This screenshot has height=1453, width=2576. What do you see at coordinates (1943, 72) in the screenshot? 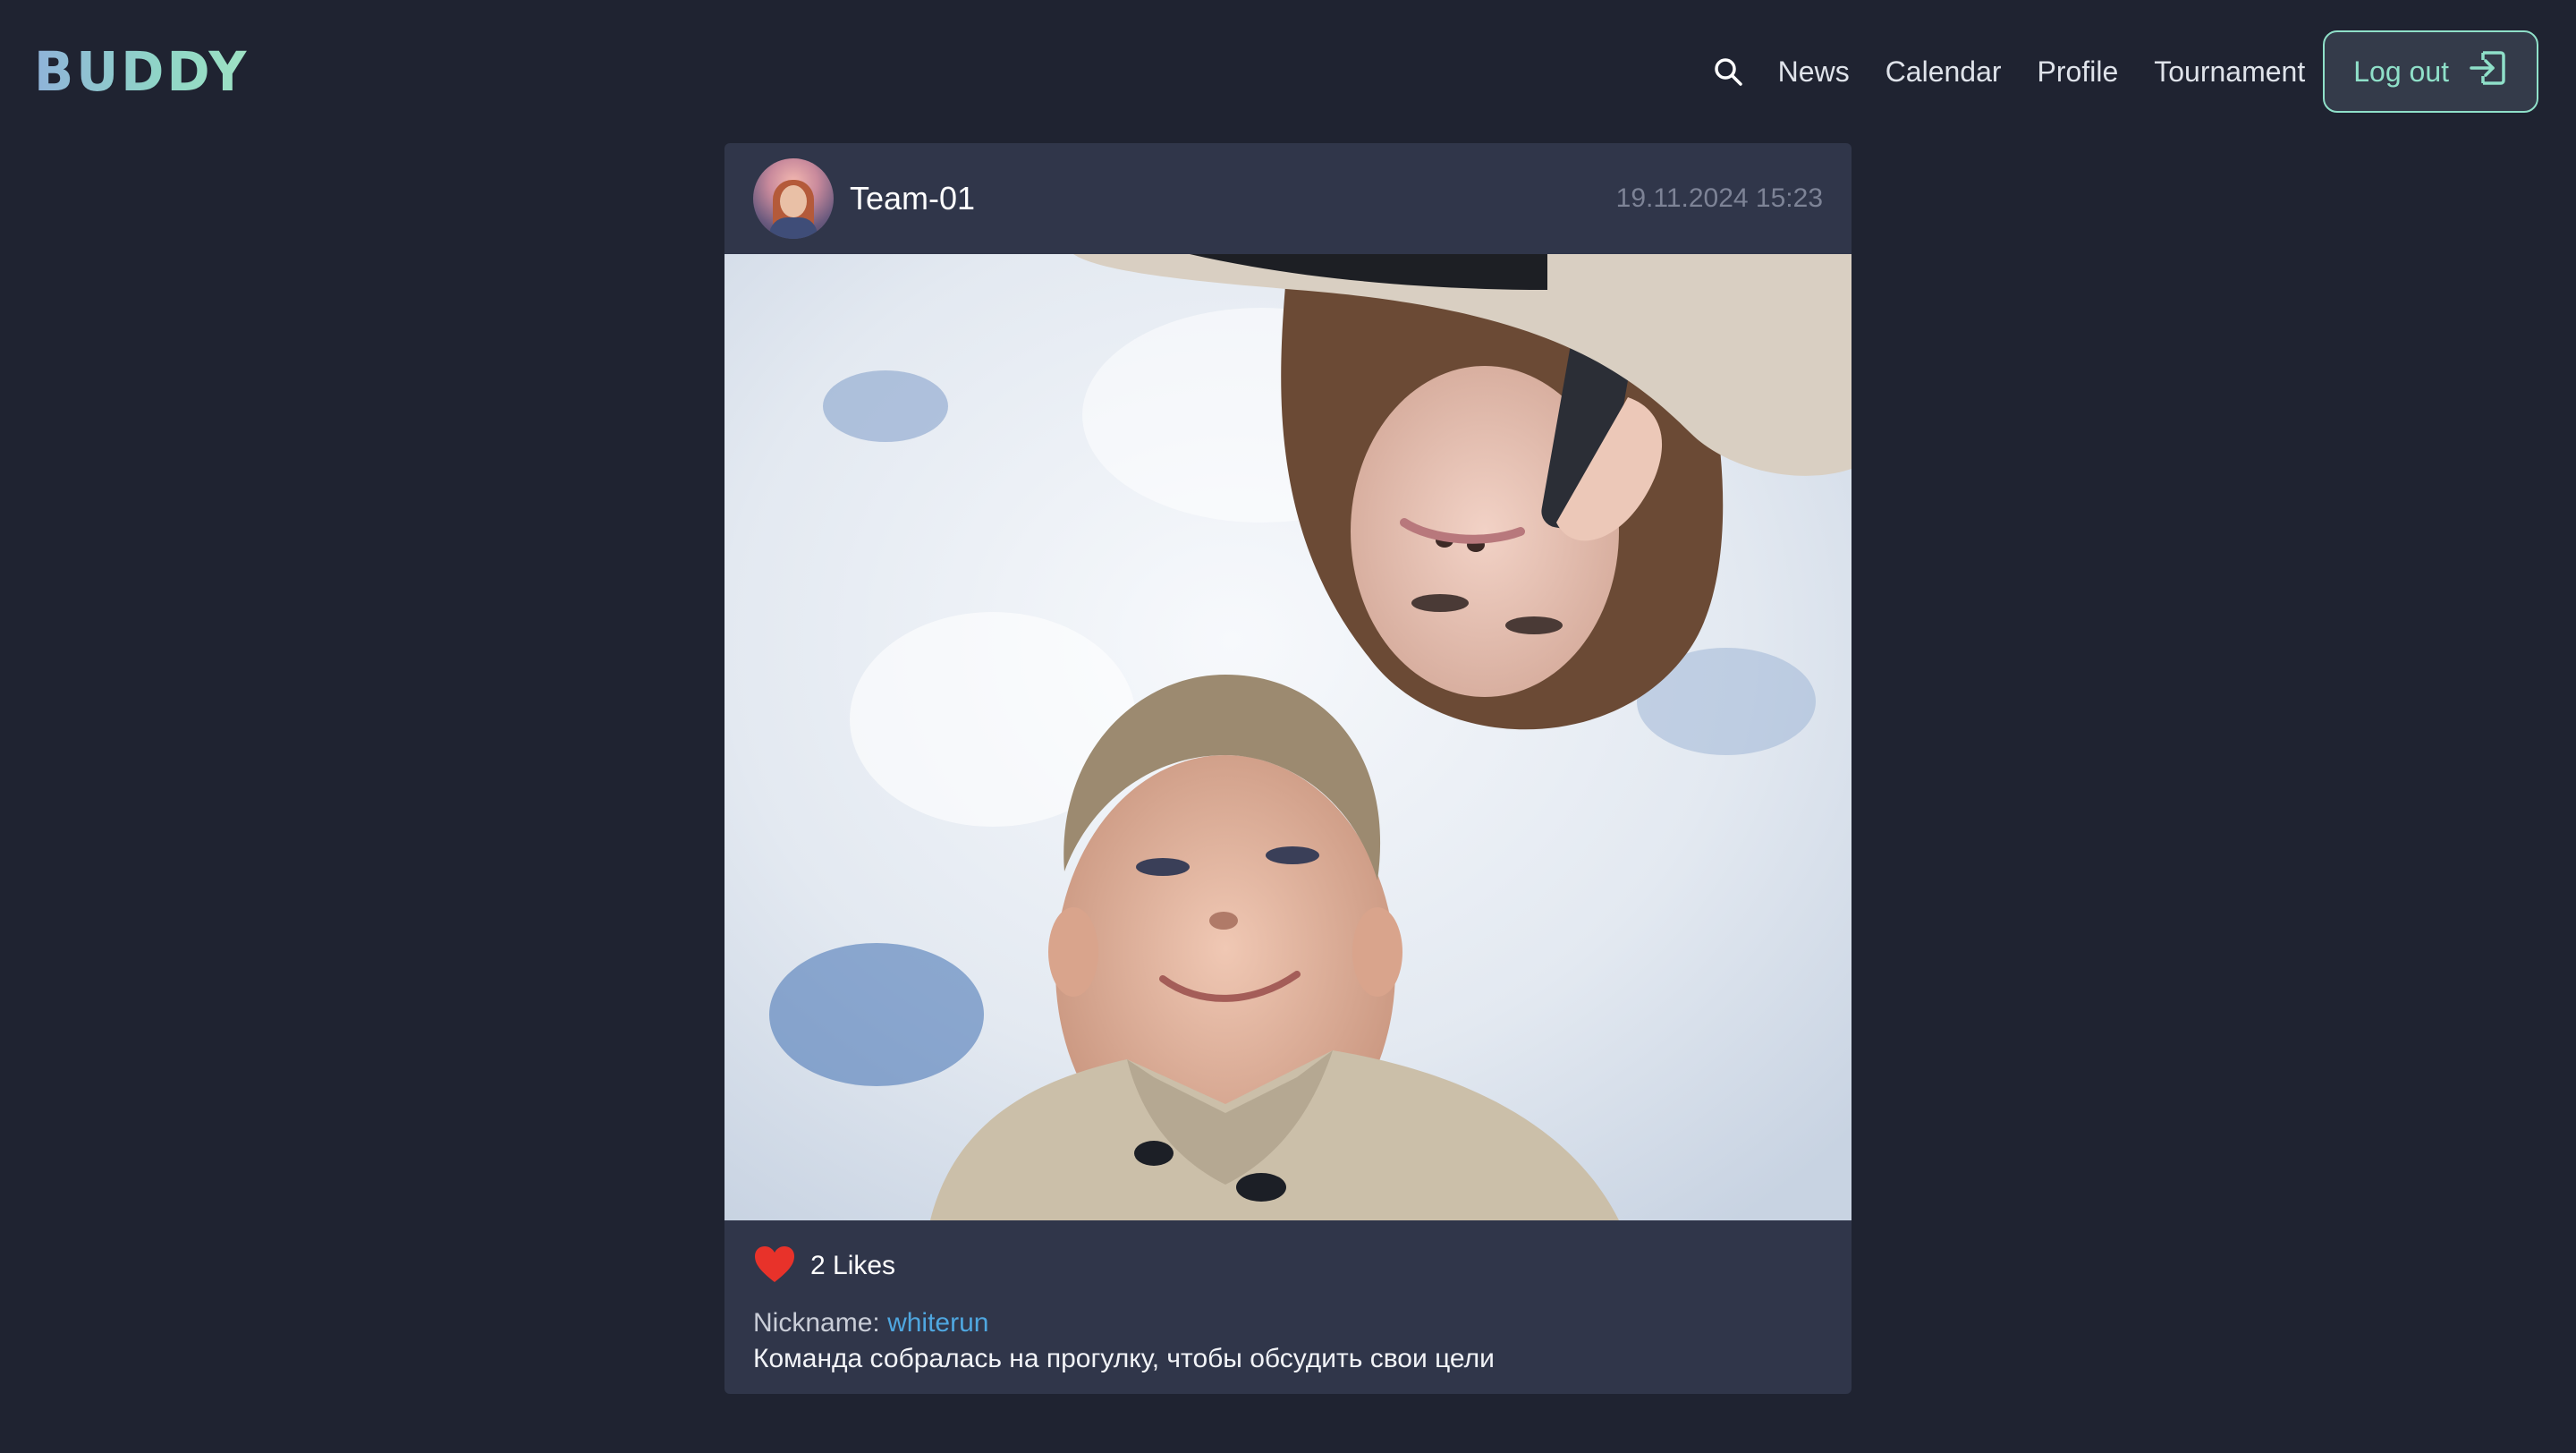
I see `nav-link-calendar: Calendar` at bounding box center [1943, 72].